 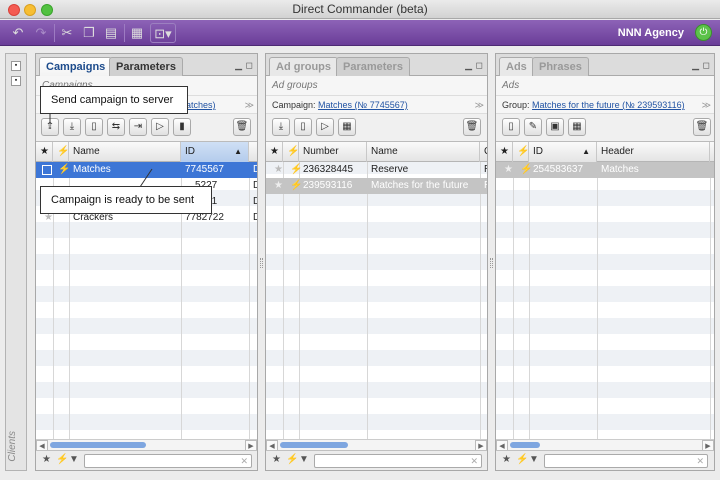 I want to click on tooltip-send-campaign: Send campaign to server, so click(x=114, y=100).